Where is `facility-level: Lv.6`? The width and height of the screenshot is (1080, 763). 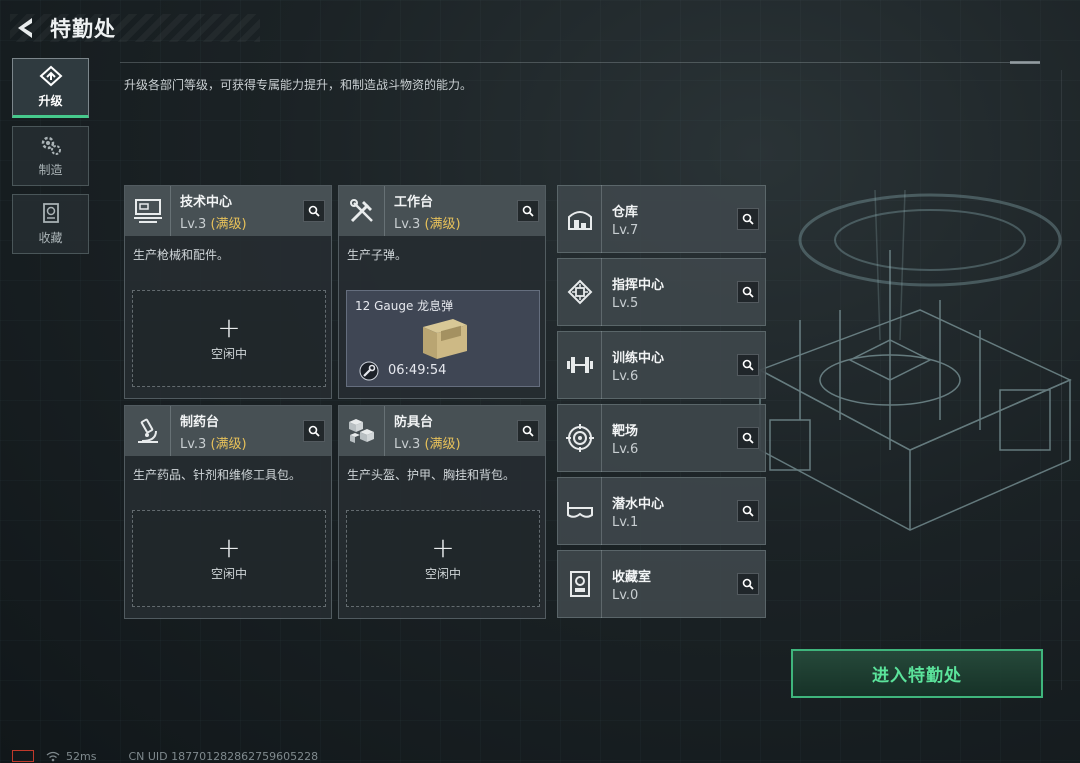 facility-level: Lv.6 is located at coordinates (625, 376).